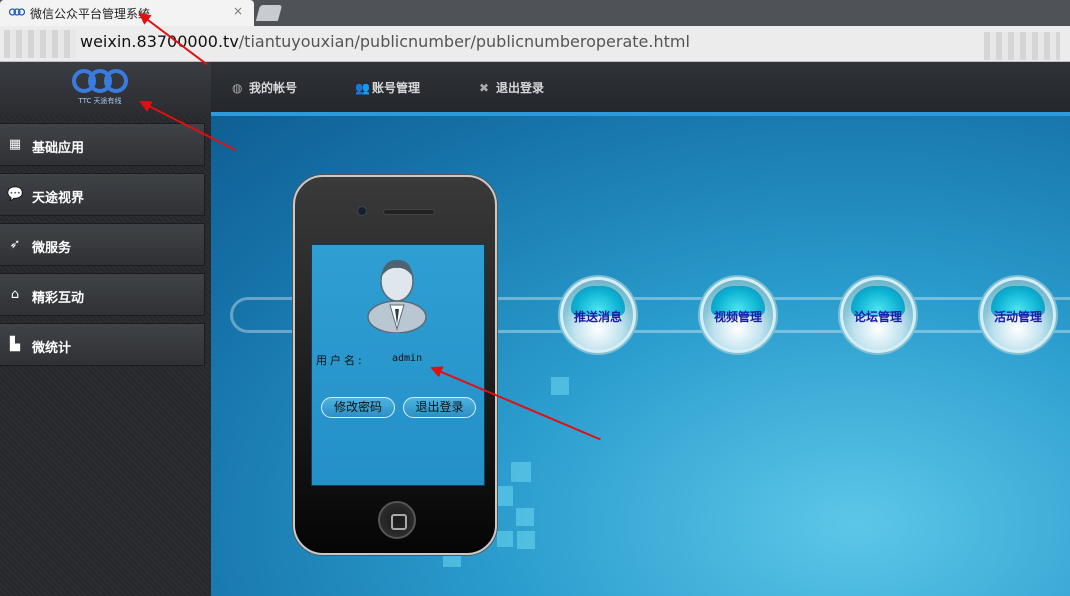 The height and width of the screenshot is (596, 1070). I want to click on blurred-toolbar, so click(1022, 46).